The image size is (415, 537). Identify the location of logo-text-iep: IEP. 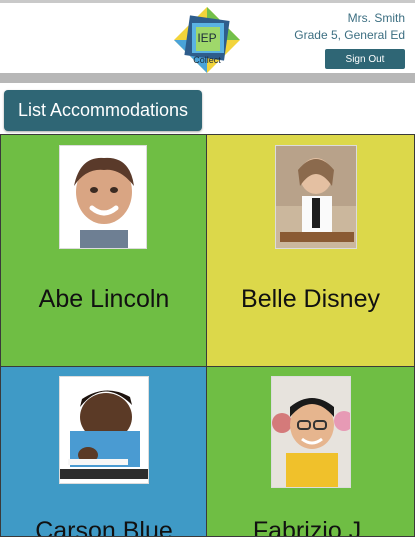
(206, 38).